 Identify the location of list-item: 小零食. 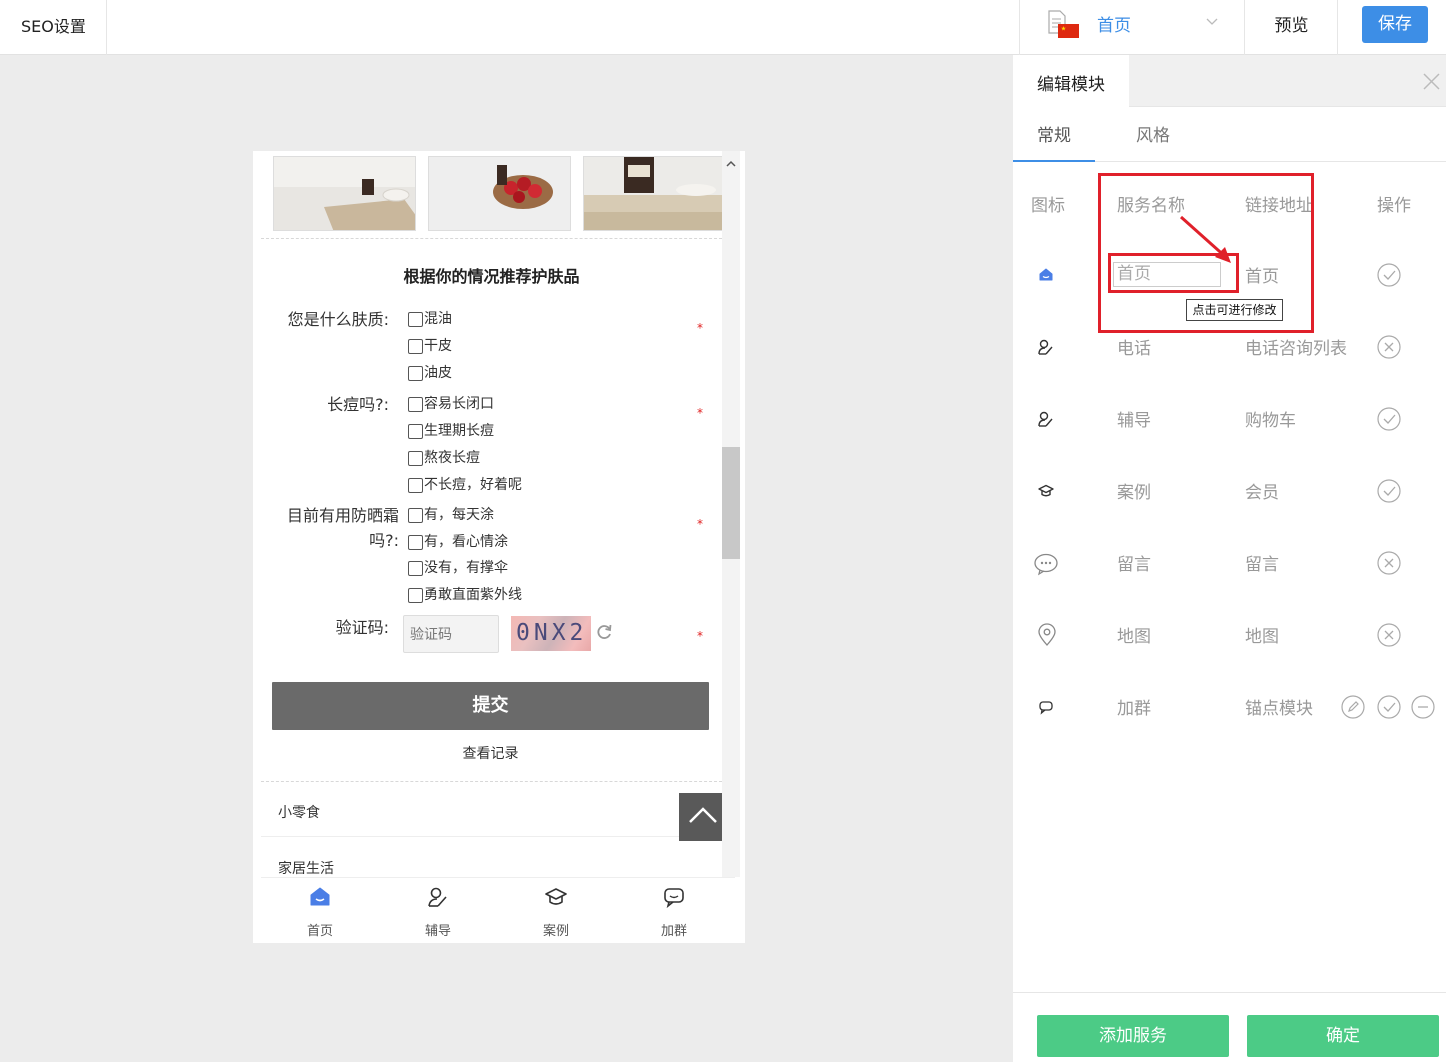
(299, 812).